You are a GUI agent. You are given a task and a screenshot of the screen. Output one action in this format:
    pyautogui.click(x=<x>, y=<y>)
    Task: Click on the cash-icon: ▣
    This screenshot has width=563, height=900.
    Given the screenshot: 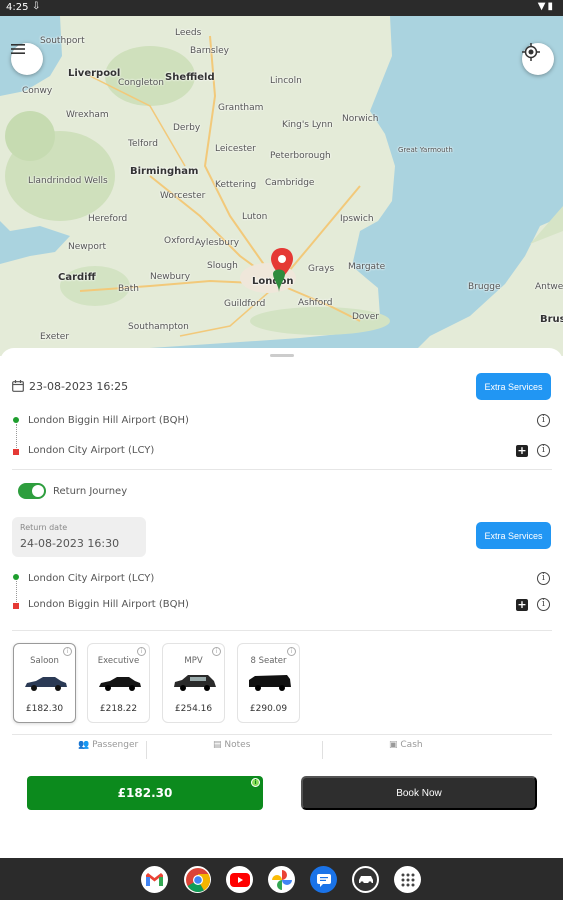 What is the action you would take?
    pyautogui.click(x=393, y=745)
    